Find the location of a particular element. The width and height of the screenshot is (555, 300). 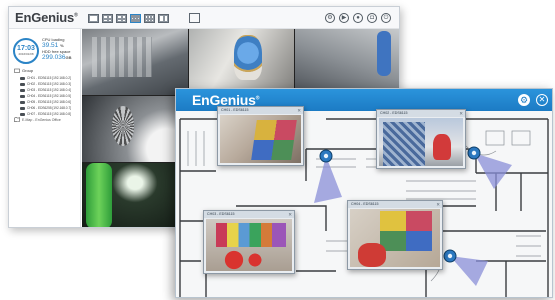

tree-item-label: CH06 - EDS6255 [192.168.0.7] is located at coordinates (49, 108).